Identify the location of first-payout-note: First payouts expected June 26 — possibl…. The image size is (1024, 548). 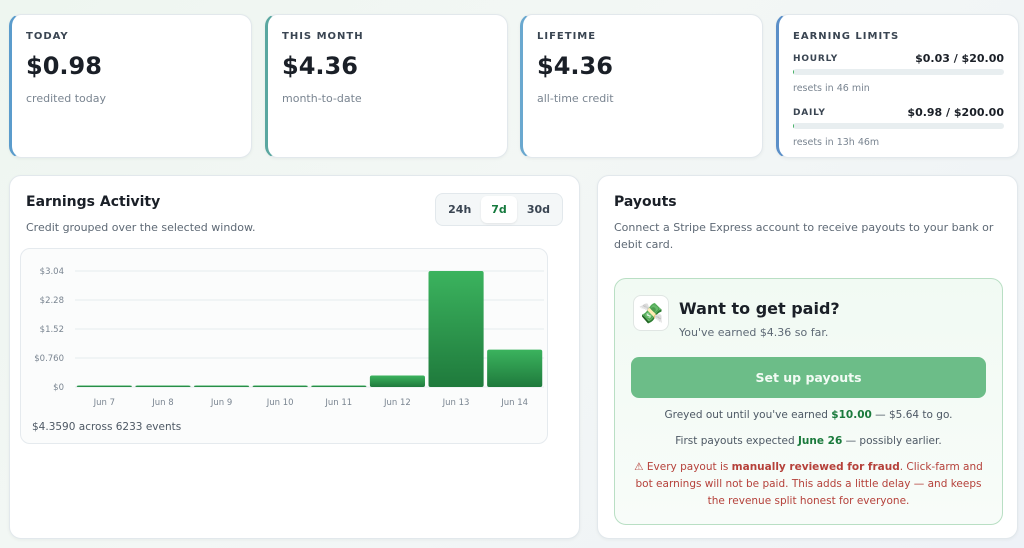
(808, 441).